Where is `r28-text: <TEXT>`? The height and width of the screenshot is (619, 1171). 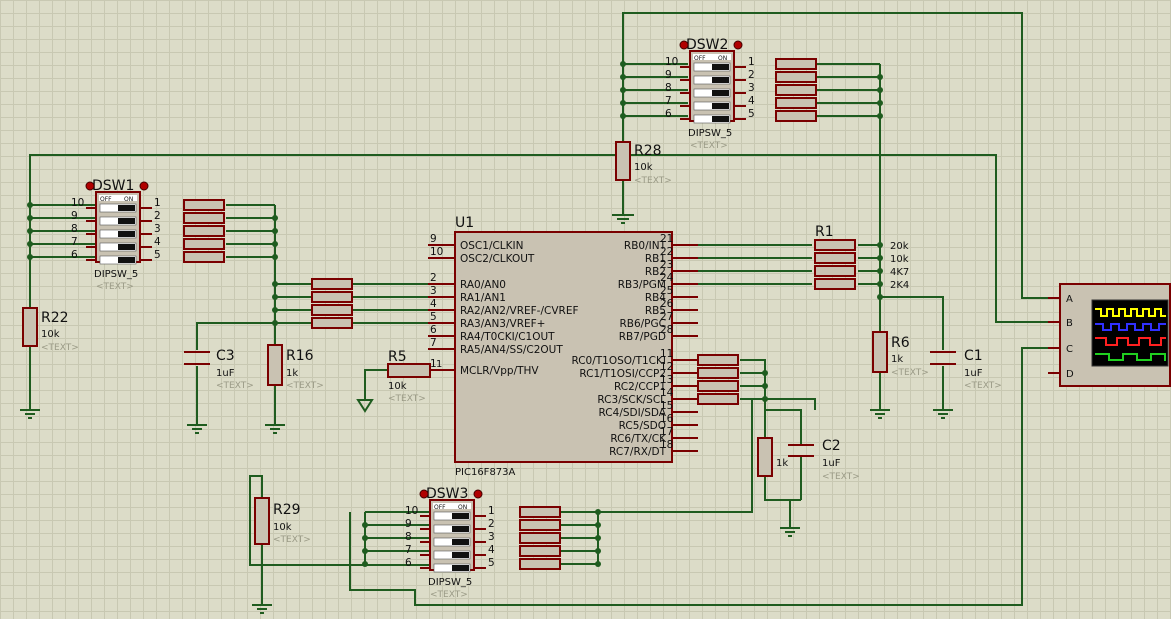
r28-text: <TEXT> is located at coordinates (653, 181).